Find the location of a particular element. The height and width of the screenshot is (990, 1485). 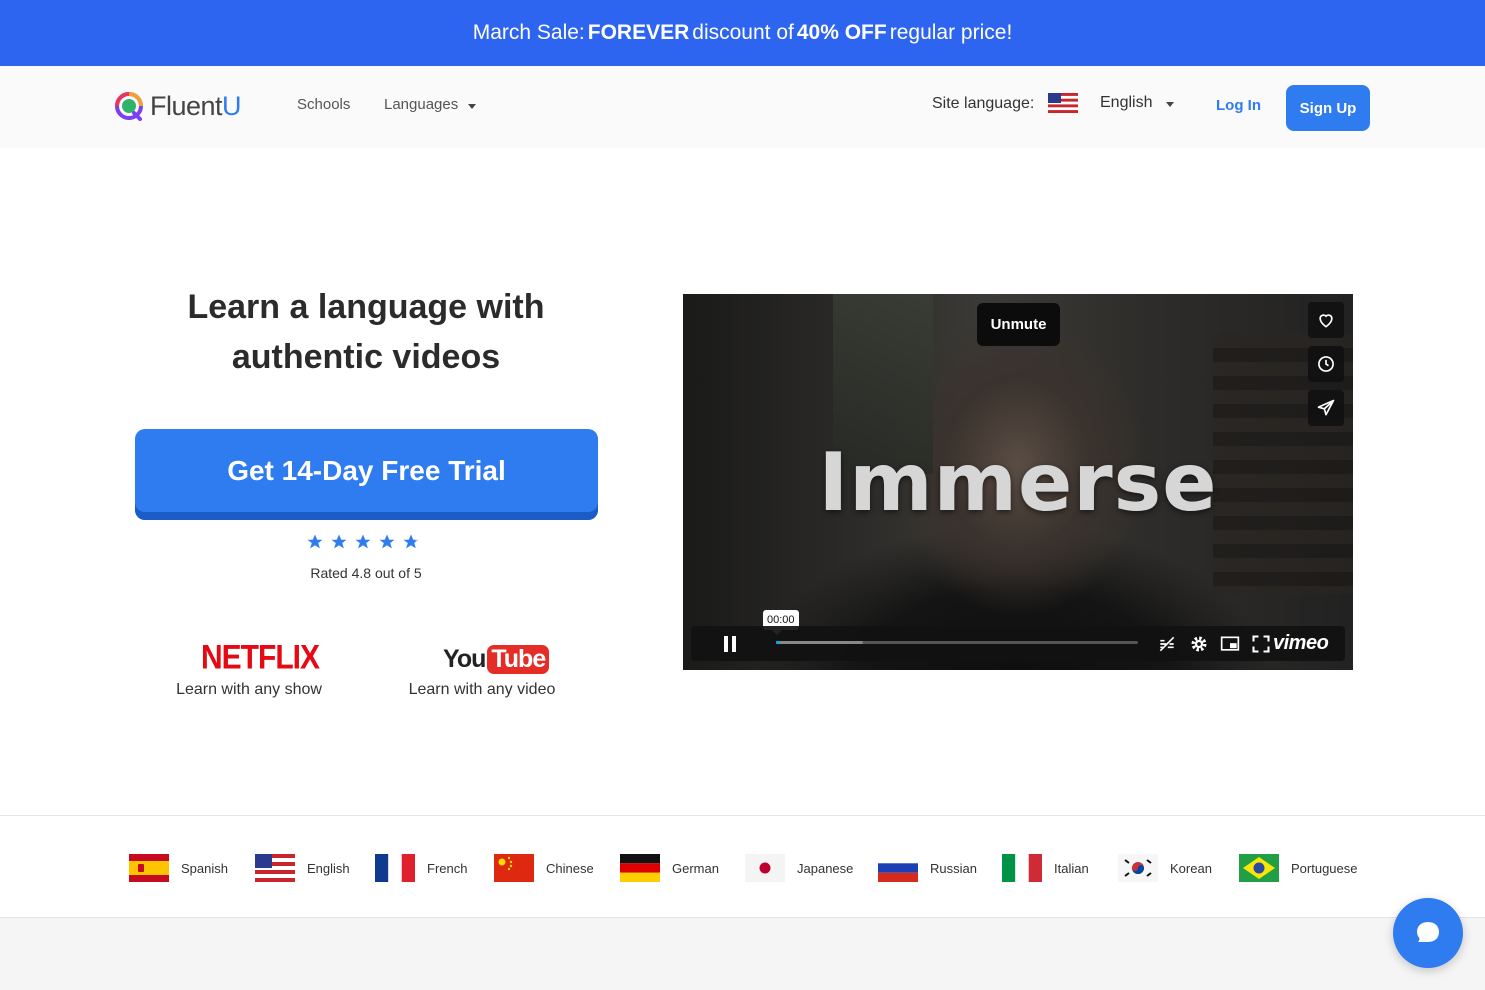

pause-button is located at coordinates (730, 643).